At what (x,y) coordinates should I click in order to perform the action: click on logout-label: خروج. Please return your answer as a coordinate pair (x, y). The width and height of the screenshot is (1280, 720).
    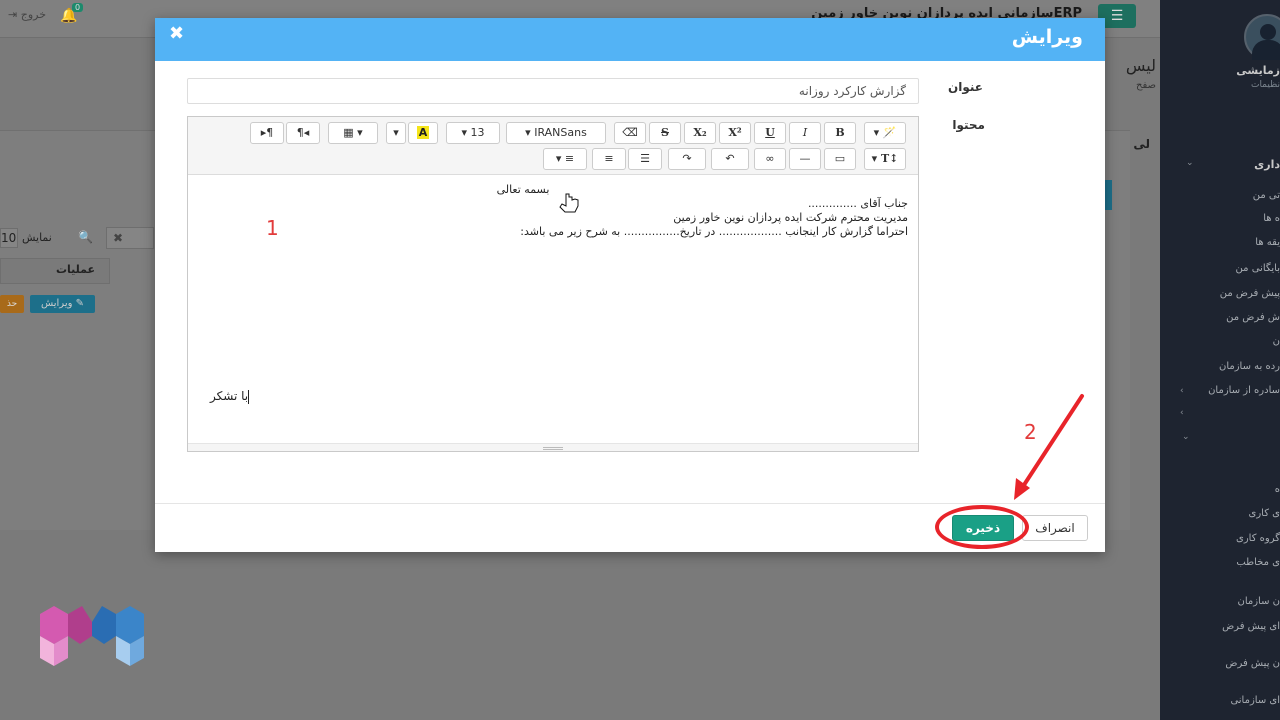
    Looking at the image, I should click on (33, 14).